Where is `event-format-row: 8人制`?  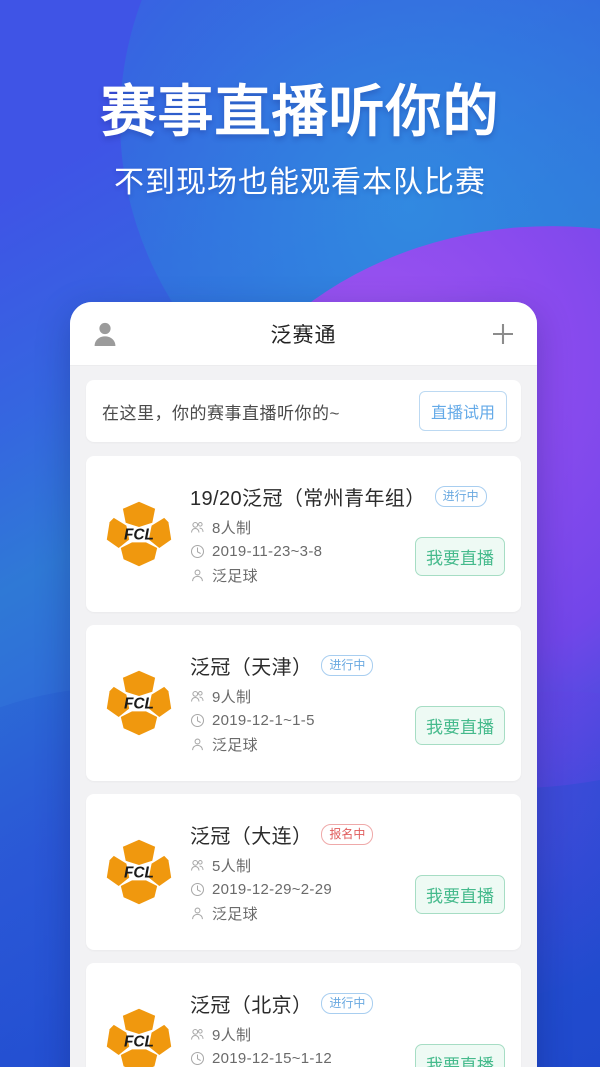
event-format-row: 8人制 is located at coordinates (347, 527).